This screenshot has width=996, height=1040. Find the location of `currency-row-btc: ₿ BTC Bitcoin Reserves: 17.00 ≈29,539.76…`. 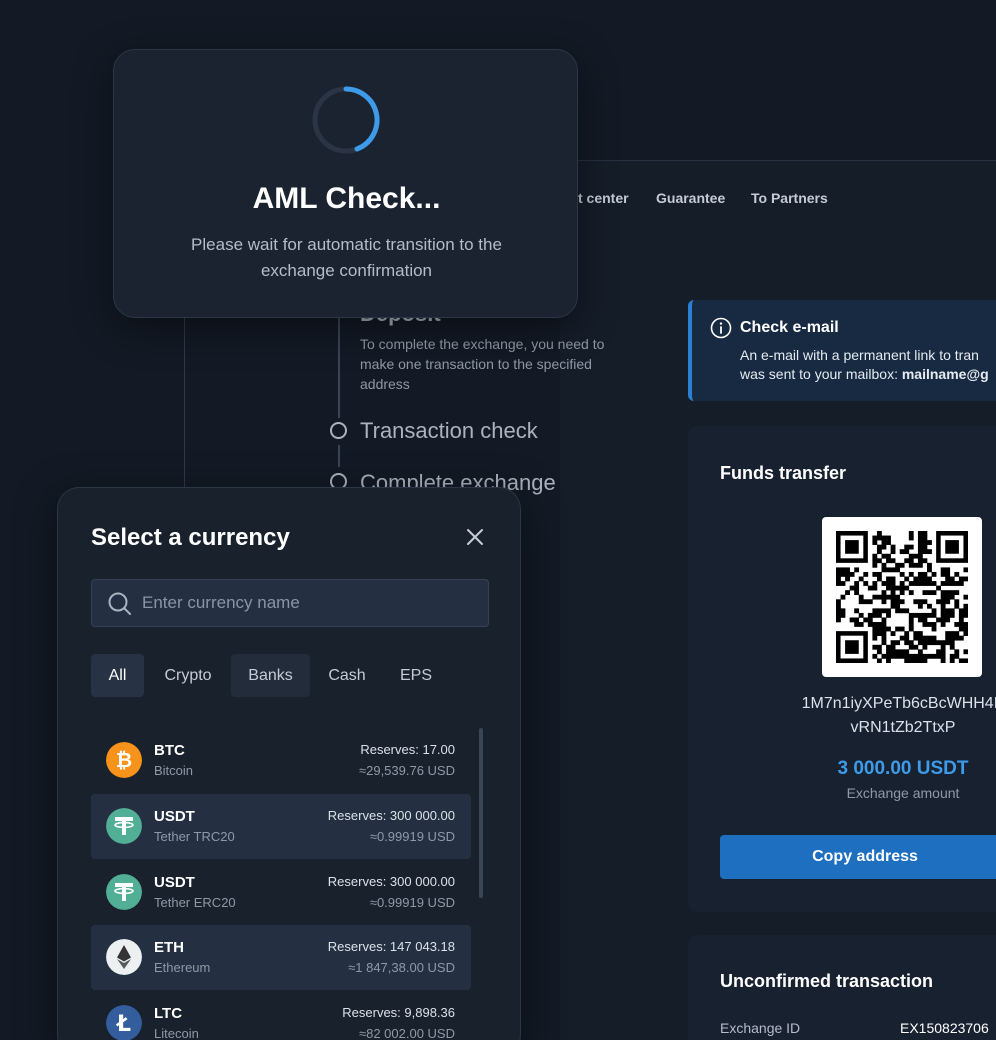

currency-row-btc: ₿ BTC Bitcoin Reserves: 17.00 ≈29,539.76… is located at coordinates (281, 760).